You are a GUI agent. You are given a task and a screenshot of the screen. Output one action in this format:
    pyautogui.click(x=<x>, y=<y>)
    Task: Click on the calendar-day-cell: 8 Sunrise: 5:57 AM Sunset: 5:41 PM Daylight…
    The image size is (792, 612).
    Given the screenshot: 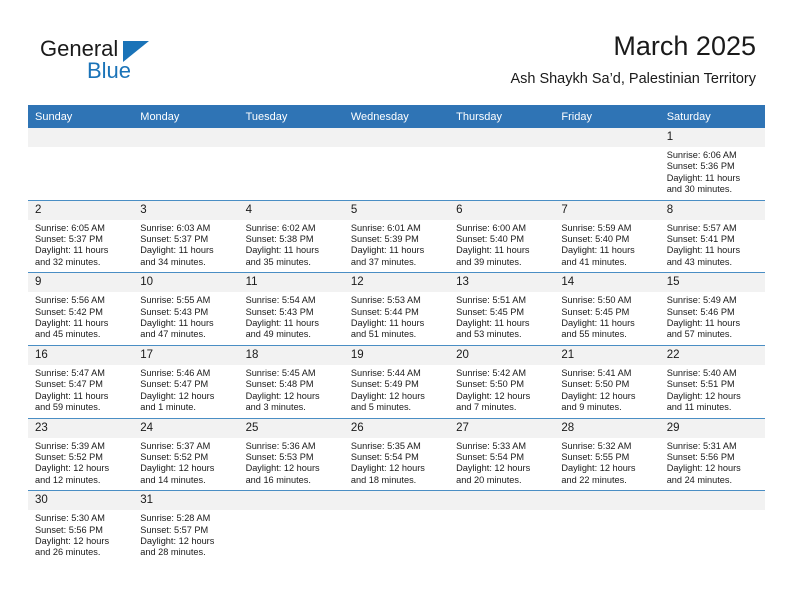 What is the action you would take?
    pyautogui.click(x=712, y=237)
    